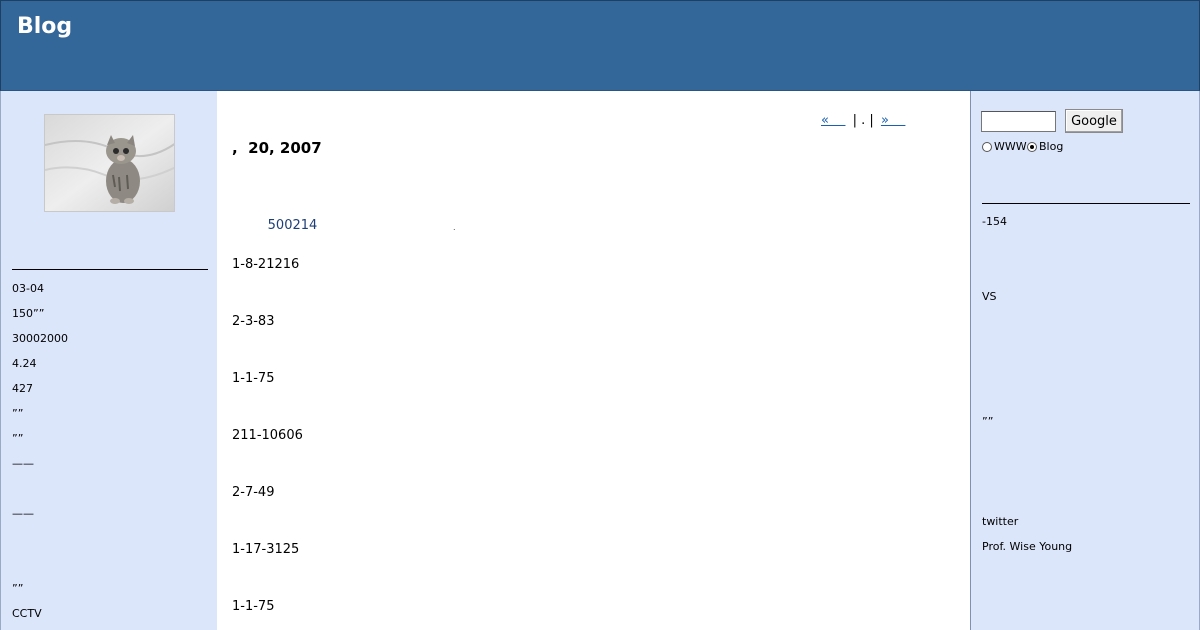 This screenshot has width=1200, height=630. What do you see at coordinates (833, 120) in the screenshot?
I see `previous-post-link: «` at bounding box center [833, 120].